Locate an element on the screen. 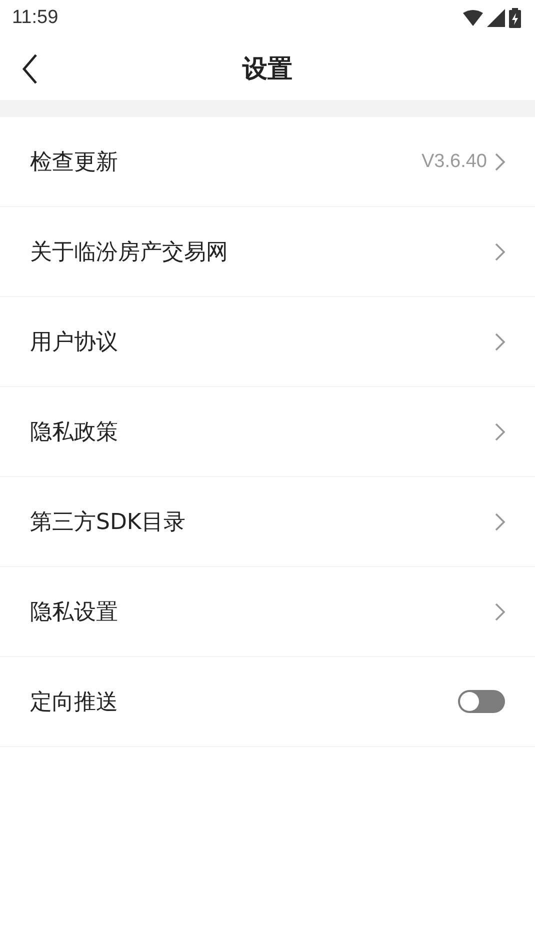  row-label: 第三方SDK目录 is located at coordinates (108, 522).